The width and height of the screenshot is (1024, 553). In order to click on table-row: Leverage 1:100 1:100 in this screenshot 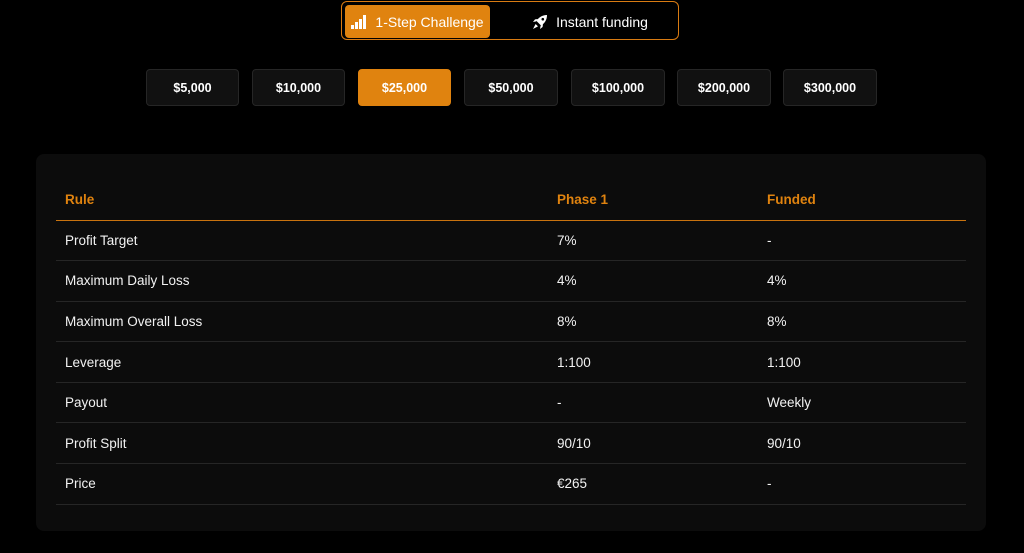, I will do `click(511, 362)`.